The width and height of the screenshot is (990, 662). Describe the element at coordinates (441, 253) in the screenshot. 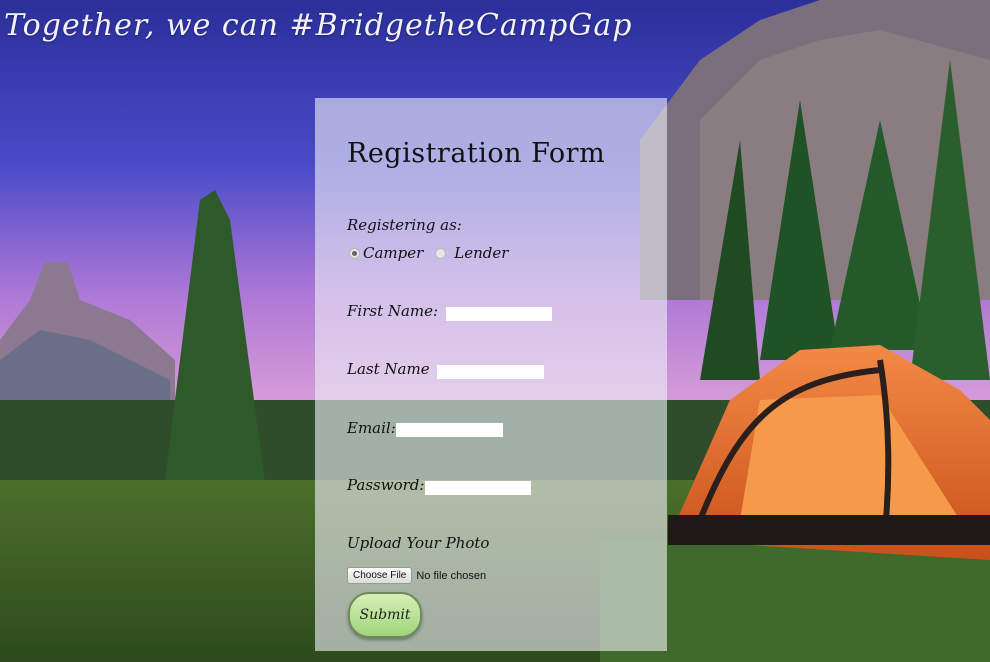

I see `lender-radio` at that location.